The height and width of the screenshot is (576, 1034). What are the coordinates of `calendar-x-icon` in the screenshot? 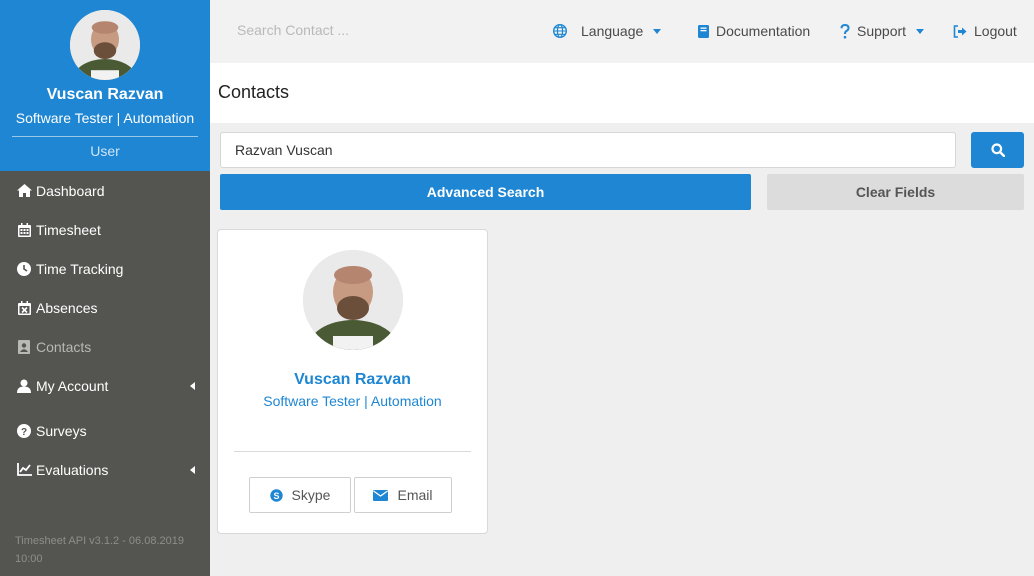 It's located at (24, 308).